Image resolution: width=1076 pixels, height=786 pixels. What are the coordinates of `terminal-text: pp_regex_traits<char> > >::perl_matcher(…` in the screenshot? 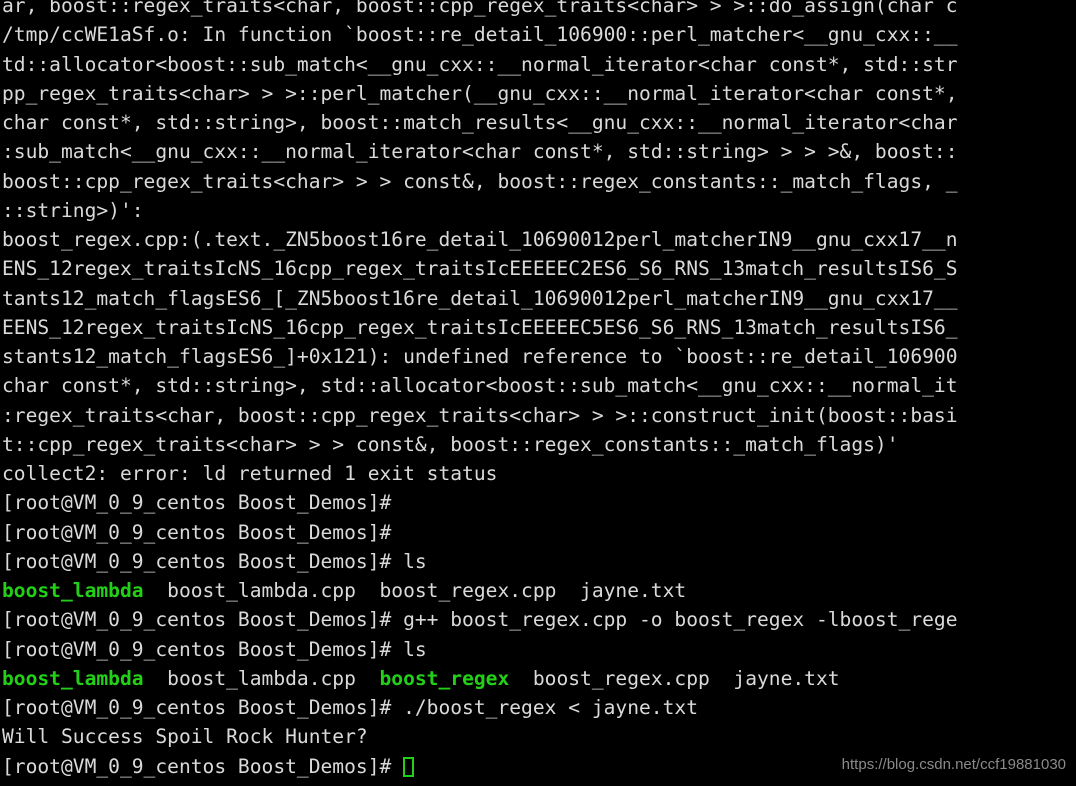 It's located at (480, 93).